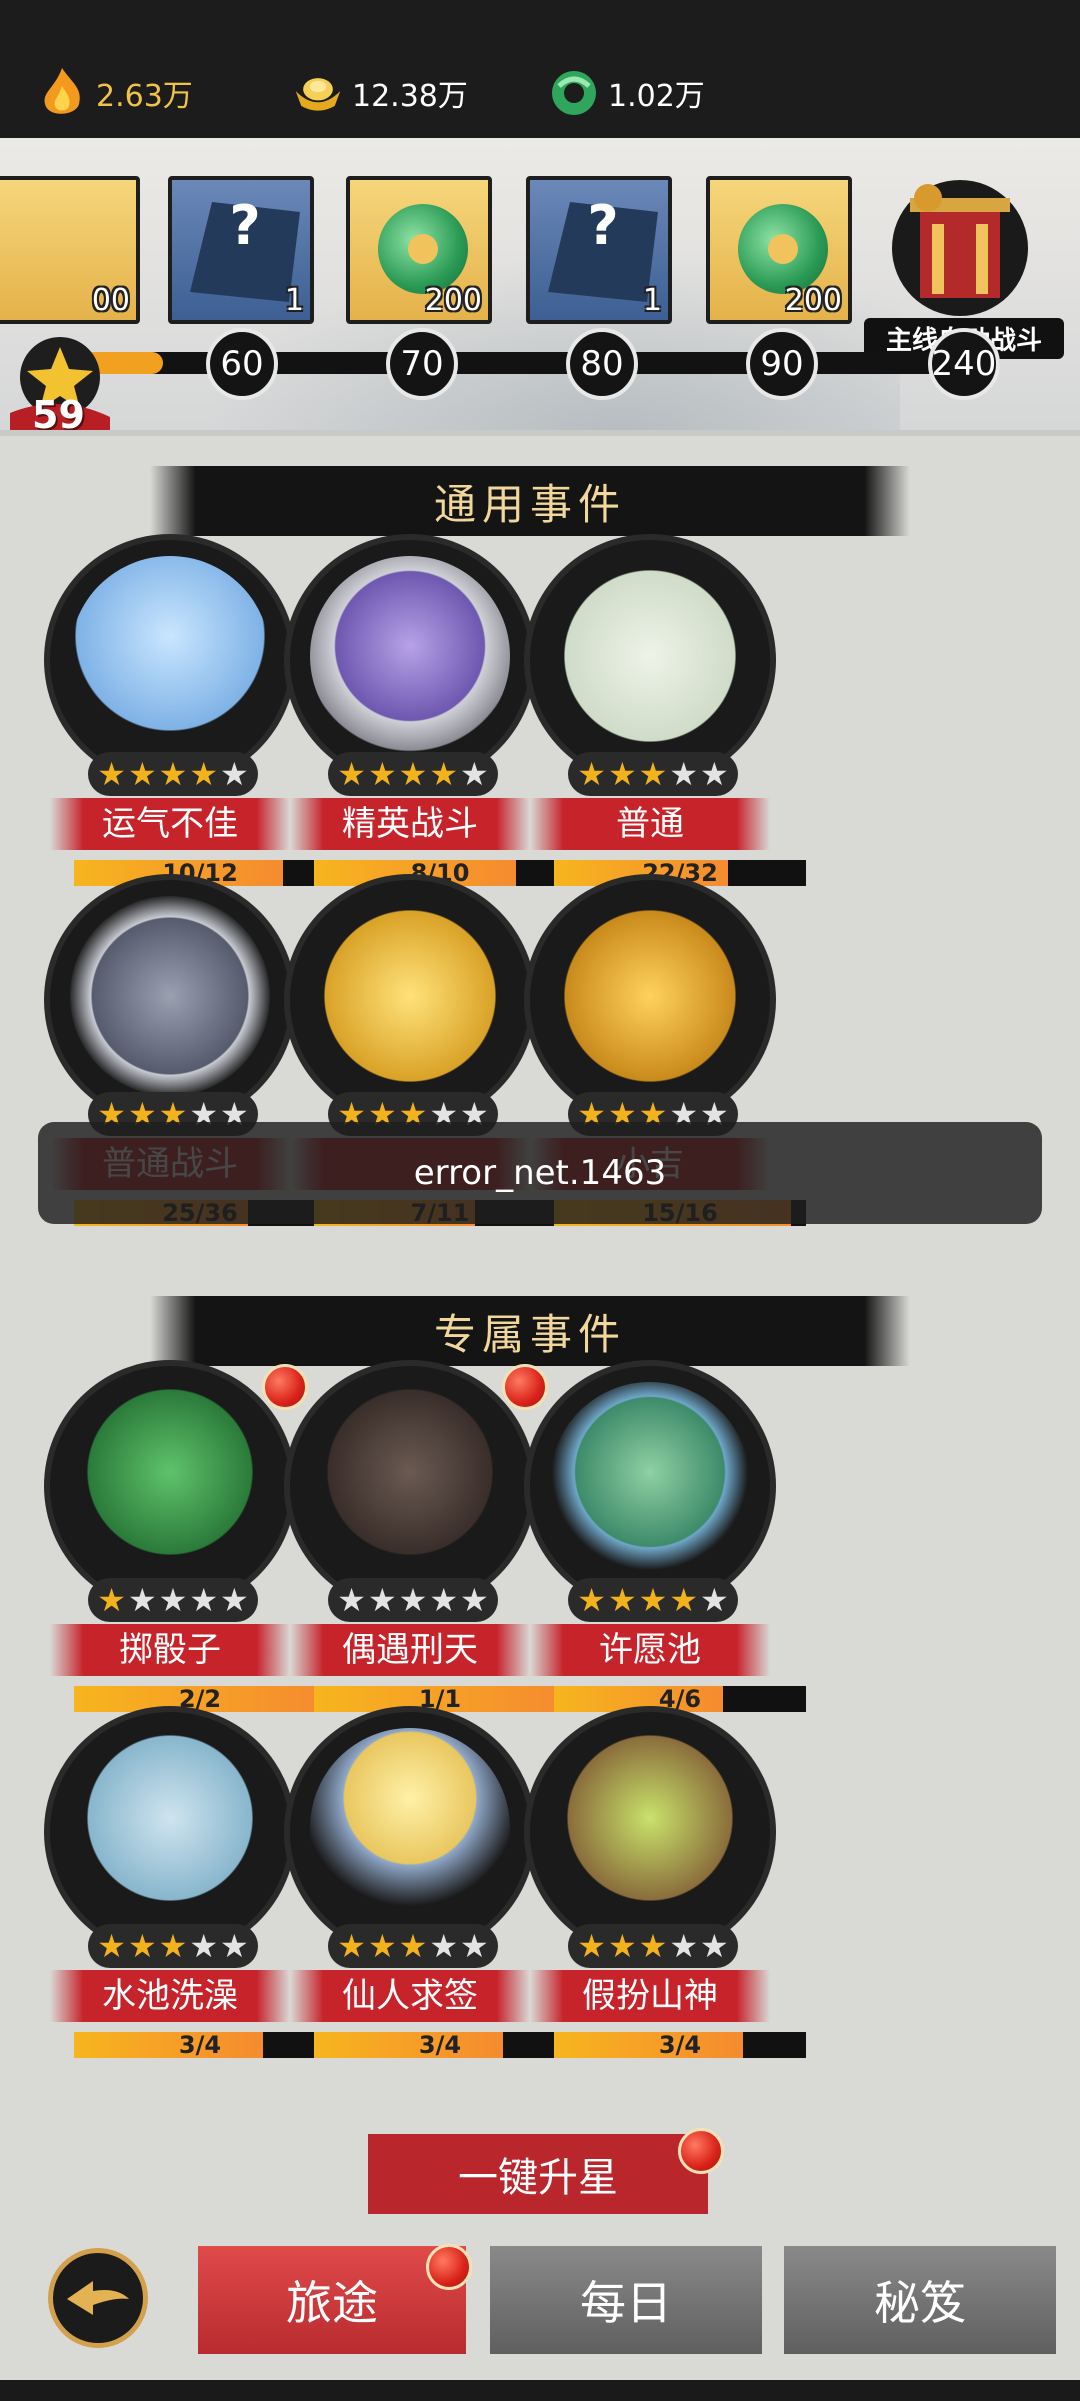 This screenshot has width=1080, height=2401. What do you see at coordinates (538, 2174) in the screenshot?
I see `one-click-upgrade-button: 一键升星` at bounding box center [538, 2174].